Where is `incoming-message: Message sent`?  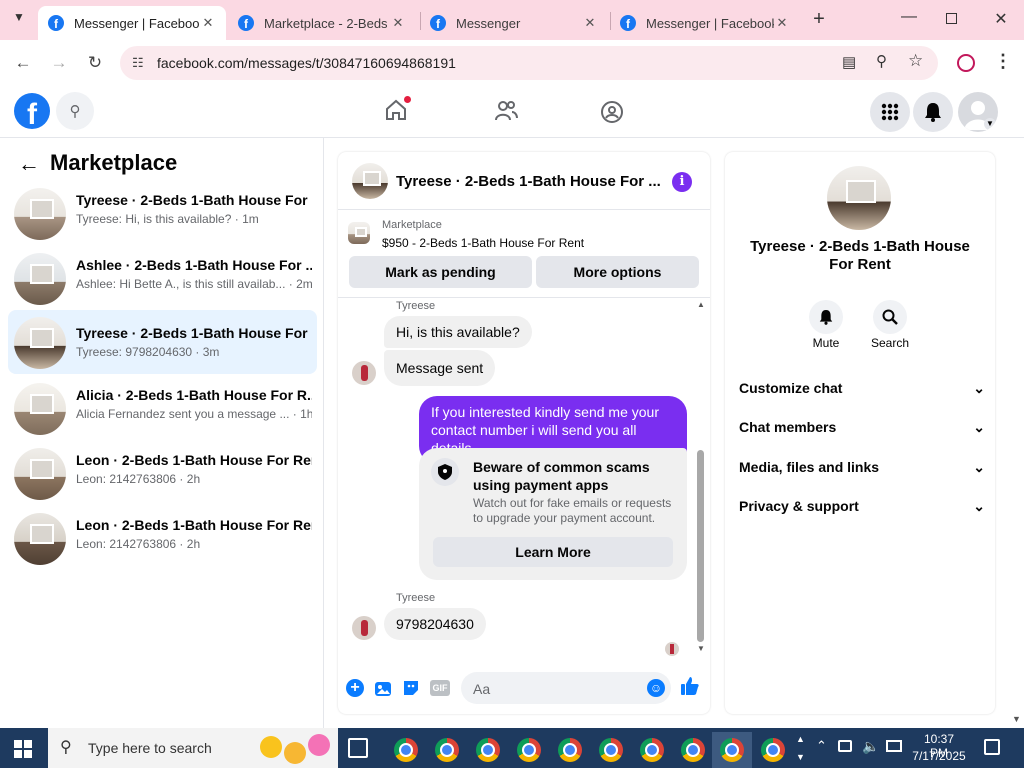 incoming-message: Message sent is located at coordinates (440, 368).